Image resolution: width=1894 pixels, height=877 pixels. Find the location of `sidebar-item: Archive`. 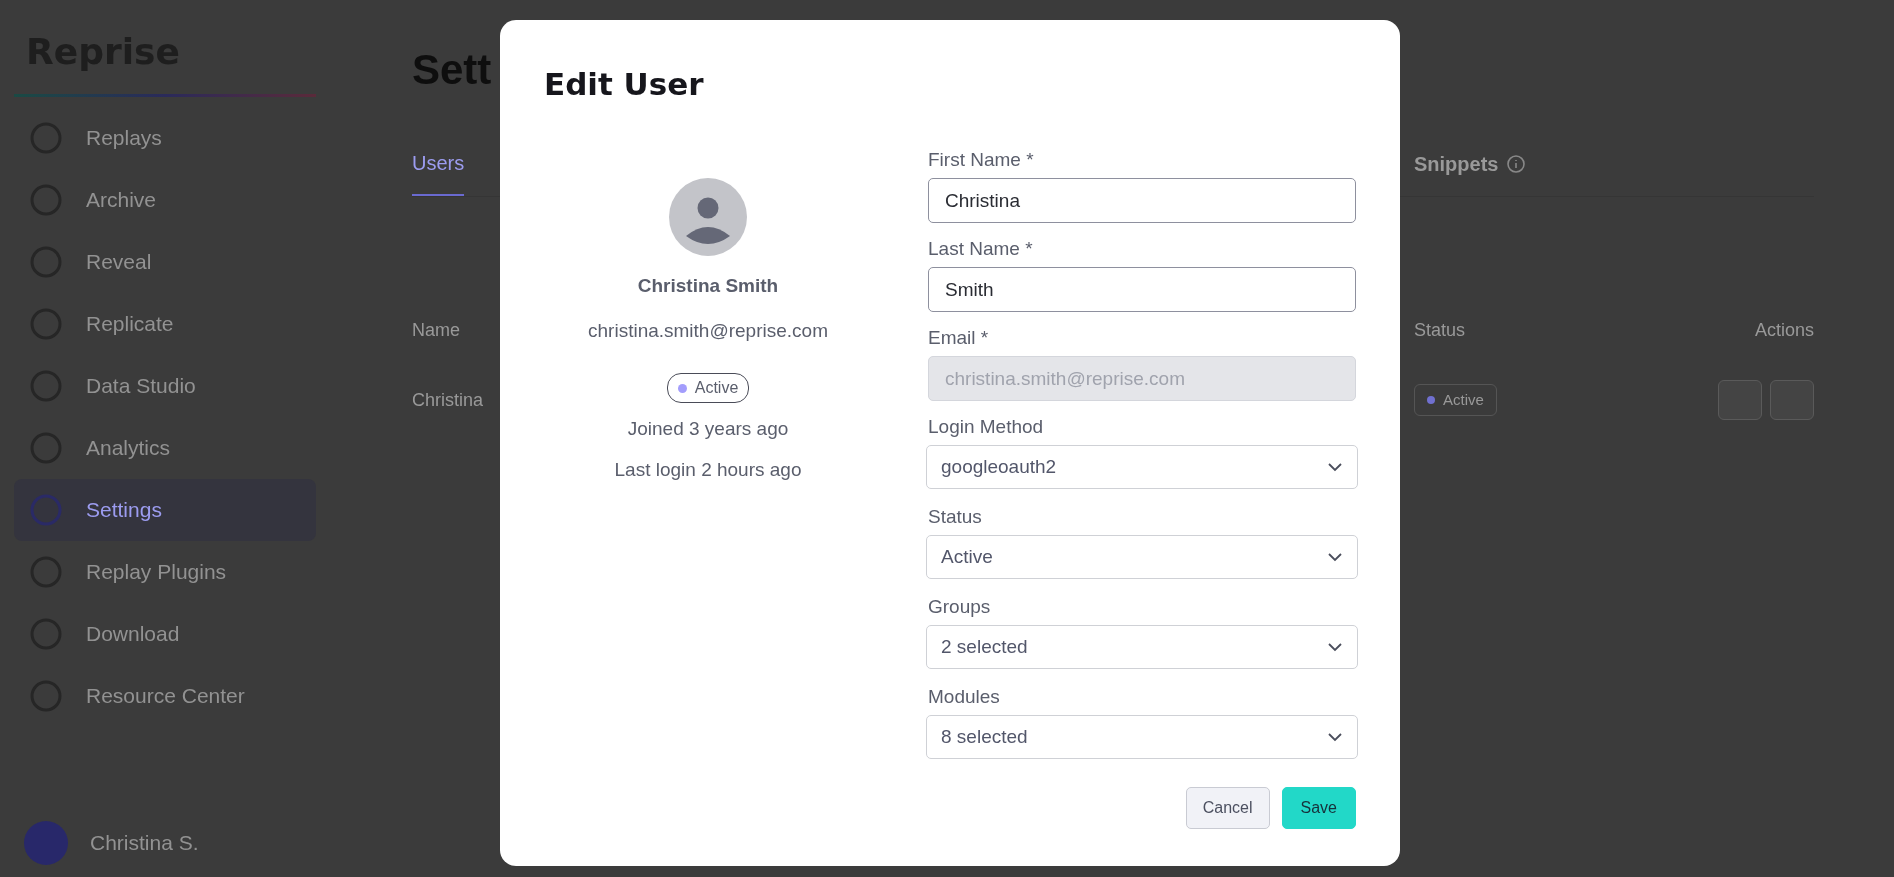

sidebar-item: Archive is located at coordinates (165, 200).